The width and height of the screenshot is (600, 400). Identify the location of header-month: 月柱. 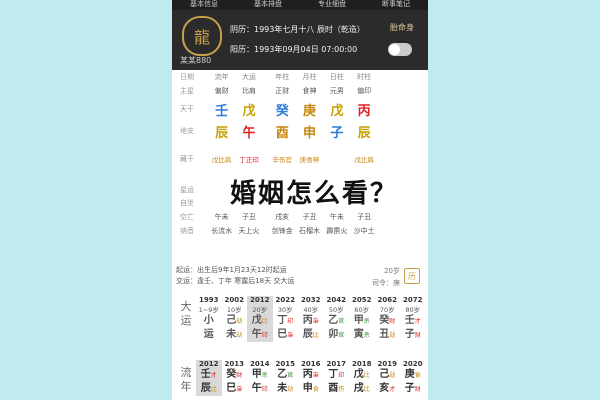
(309, 77).